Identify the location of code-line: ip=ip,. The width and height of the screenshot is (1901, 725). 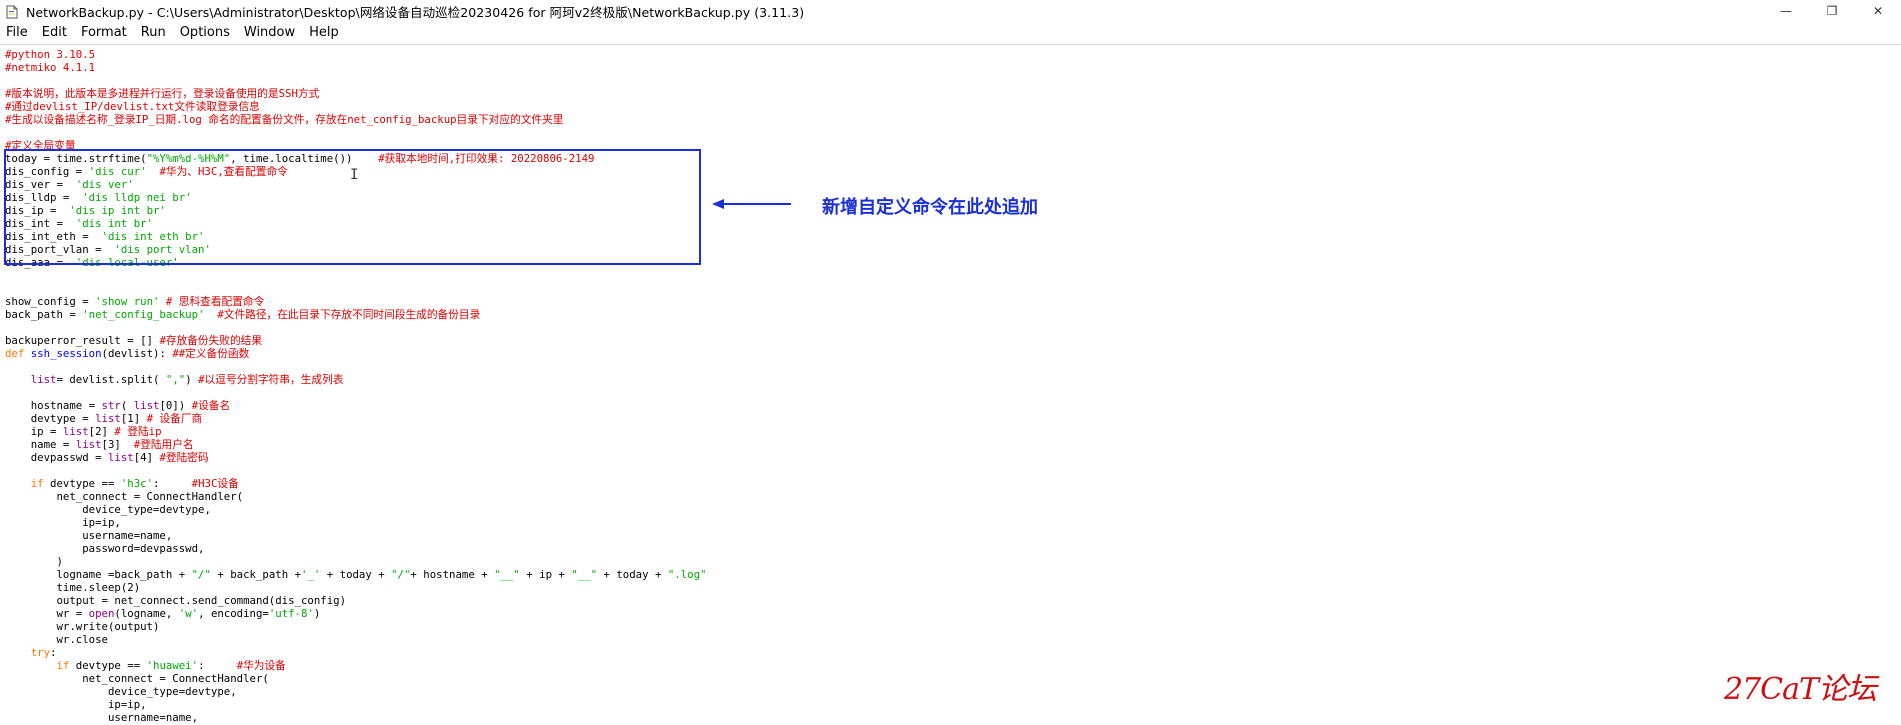
(63, 522).